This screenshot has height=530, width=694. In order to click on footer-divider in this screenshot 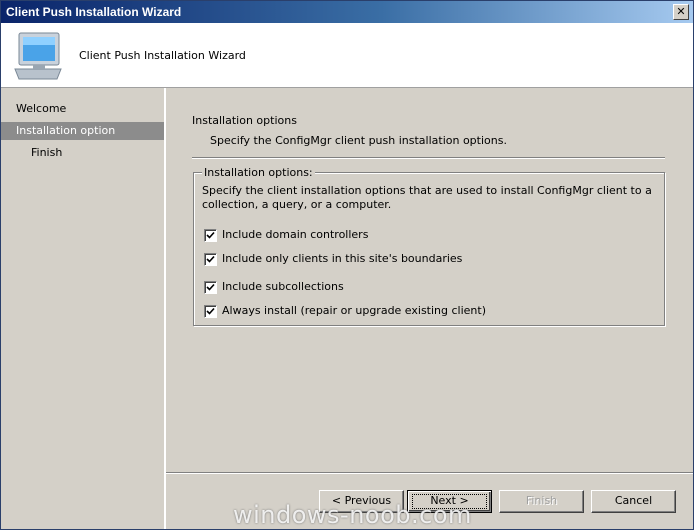, I will do `click(429, 473)`.